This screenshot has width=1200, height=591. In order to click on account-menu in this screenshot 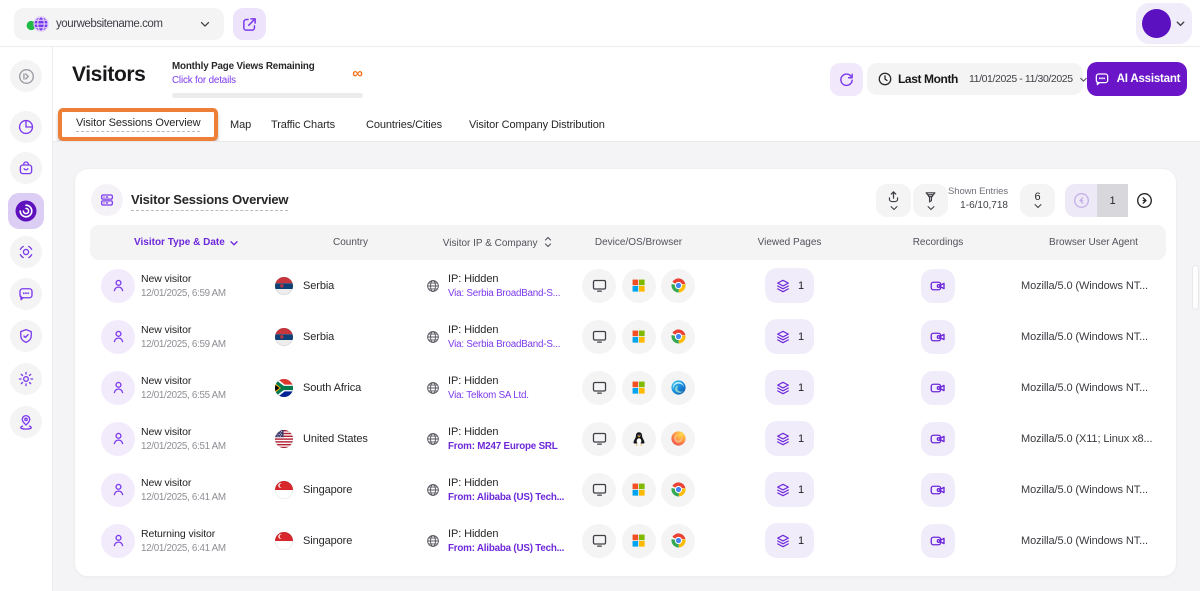, I will do `click(1164, 23)`.